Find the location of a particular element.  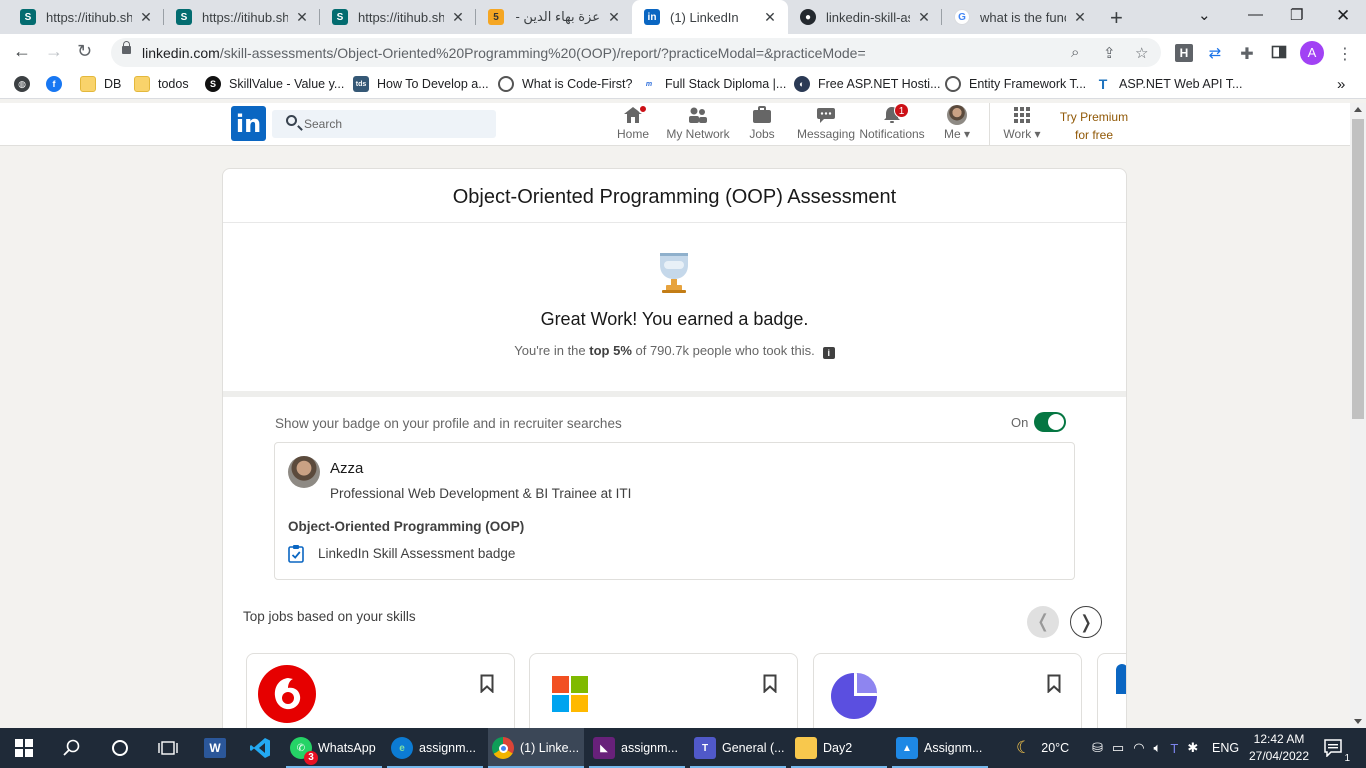

bookmark-globe: ◍ is located at coordinates (26, 84).